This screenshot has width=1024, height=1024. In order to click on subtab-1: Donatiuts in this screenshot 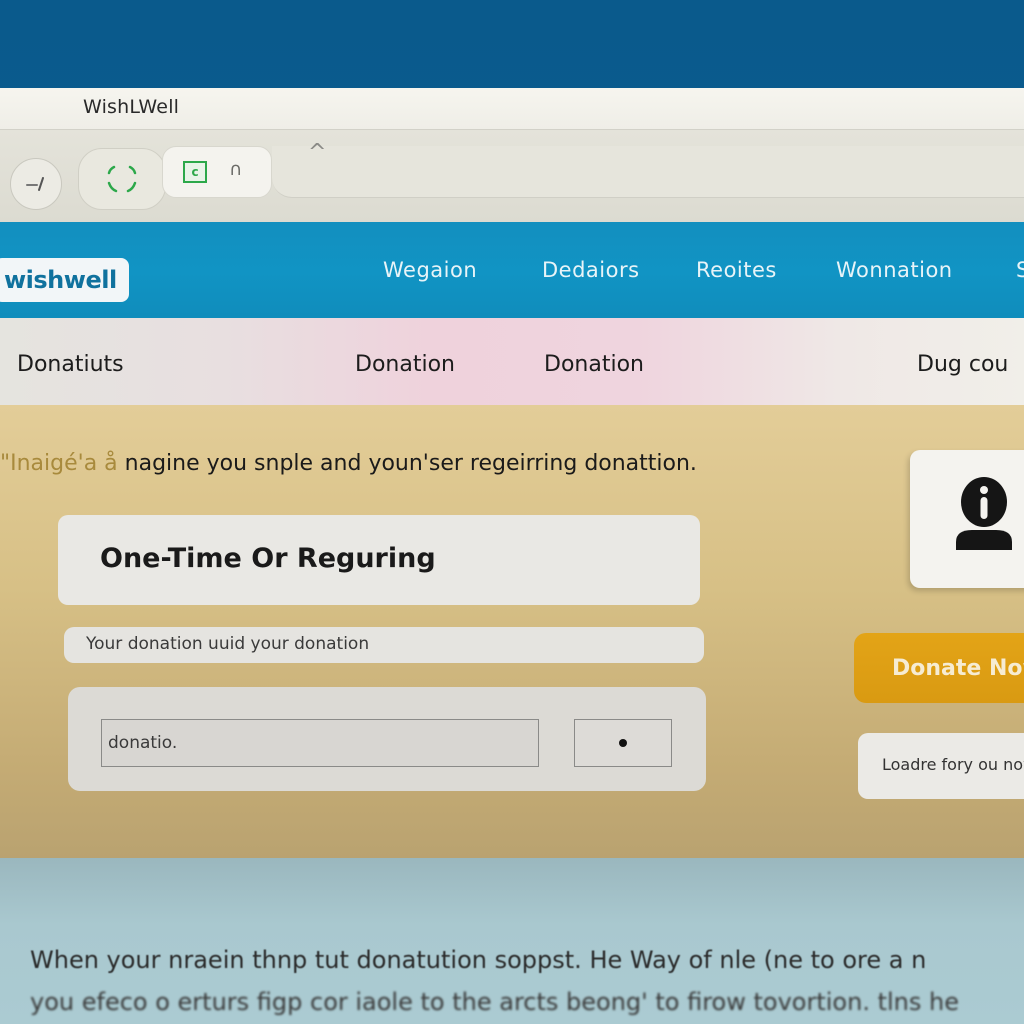, I will do `click(70, 364)`.